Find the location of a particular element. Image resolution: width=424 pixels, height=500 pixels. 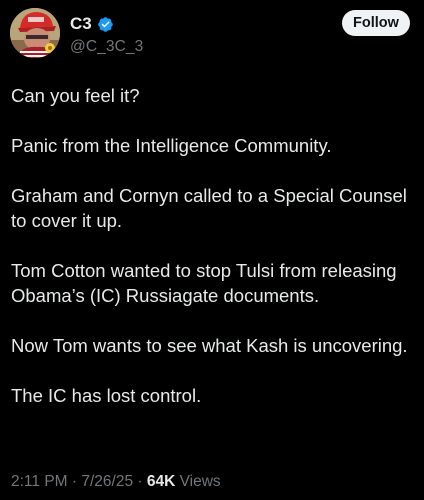

post-time: 2:11 PM is located at coordinates (39, 481).